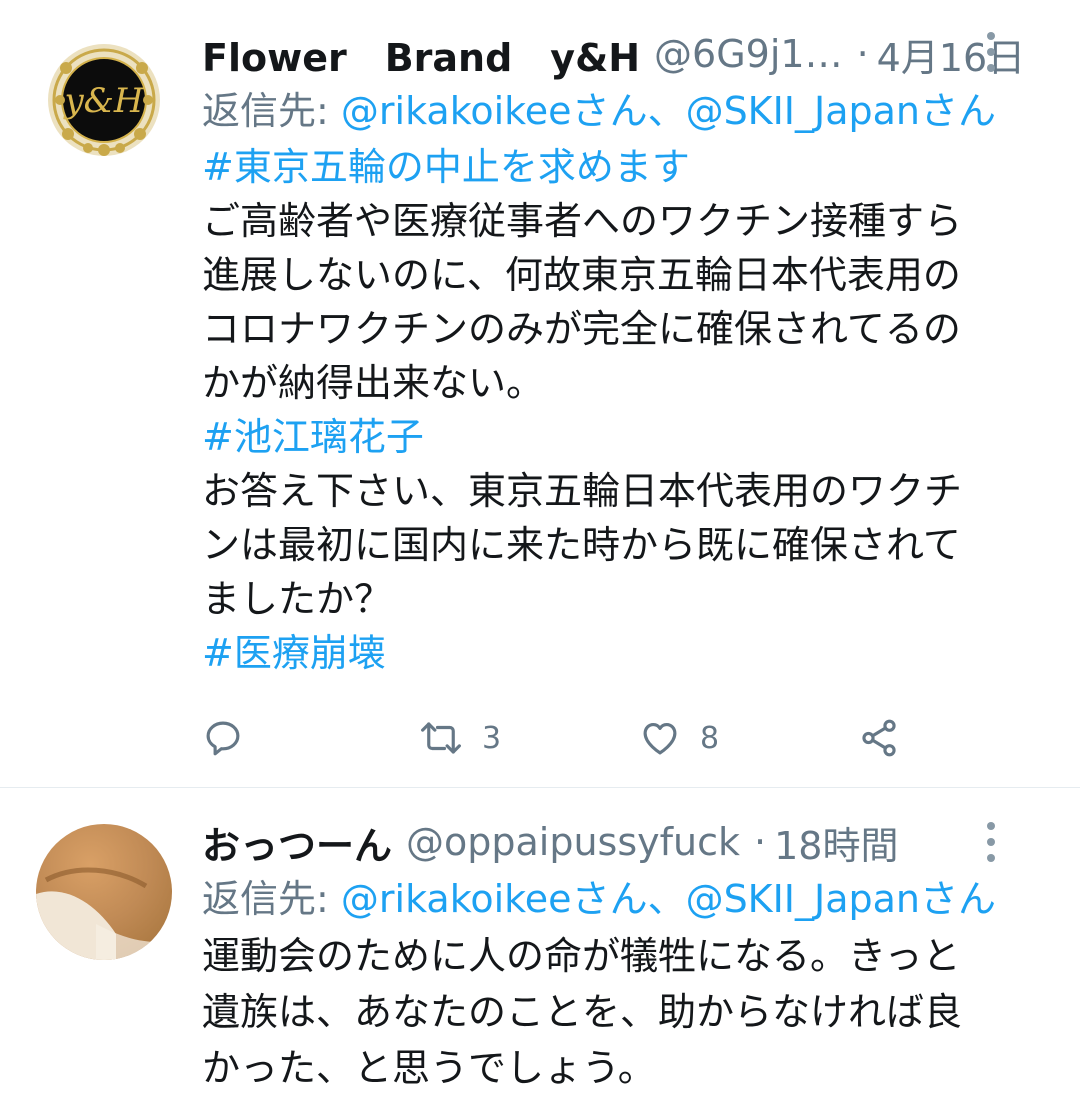  Describe the element at coordinates (429, 1068) in the screenshot. I see `text-line: かった、と思うでしょう。` at that location.